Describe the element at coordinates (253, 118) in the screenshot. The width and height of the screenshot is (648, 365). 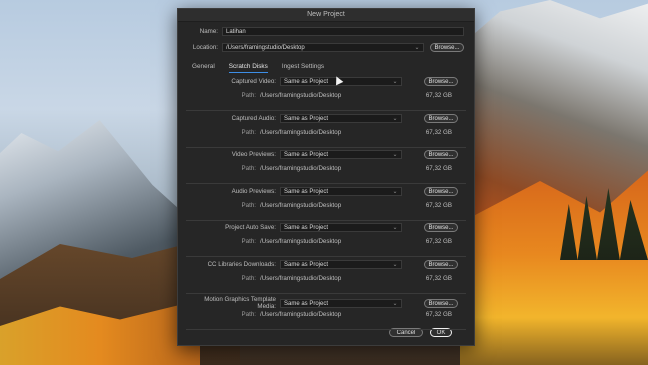
I see `scratch-disk-label: Captured Audio:` at that location.